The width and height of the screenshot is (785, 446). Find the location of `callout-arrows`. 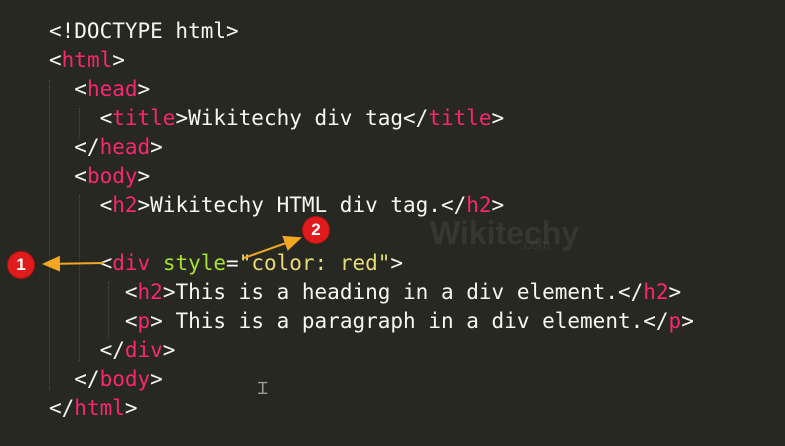

callout-arrows is located at coordinates (172, 253).